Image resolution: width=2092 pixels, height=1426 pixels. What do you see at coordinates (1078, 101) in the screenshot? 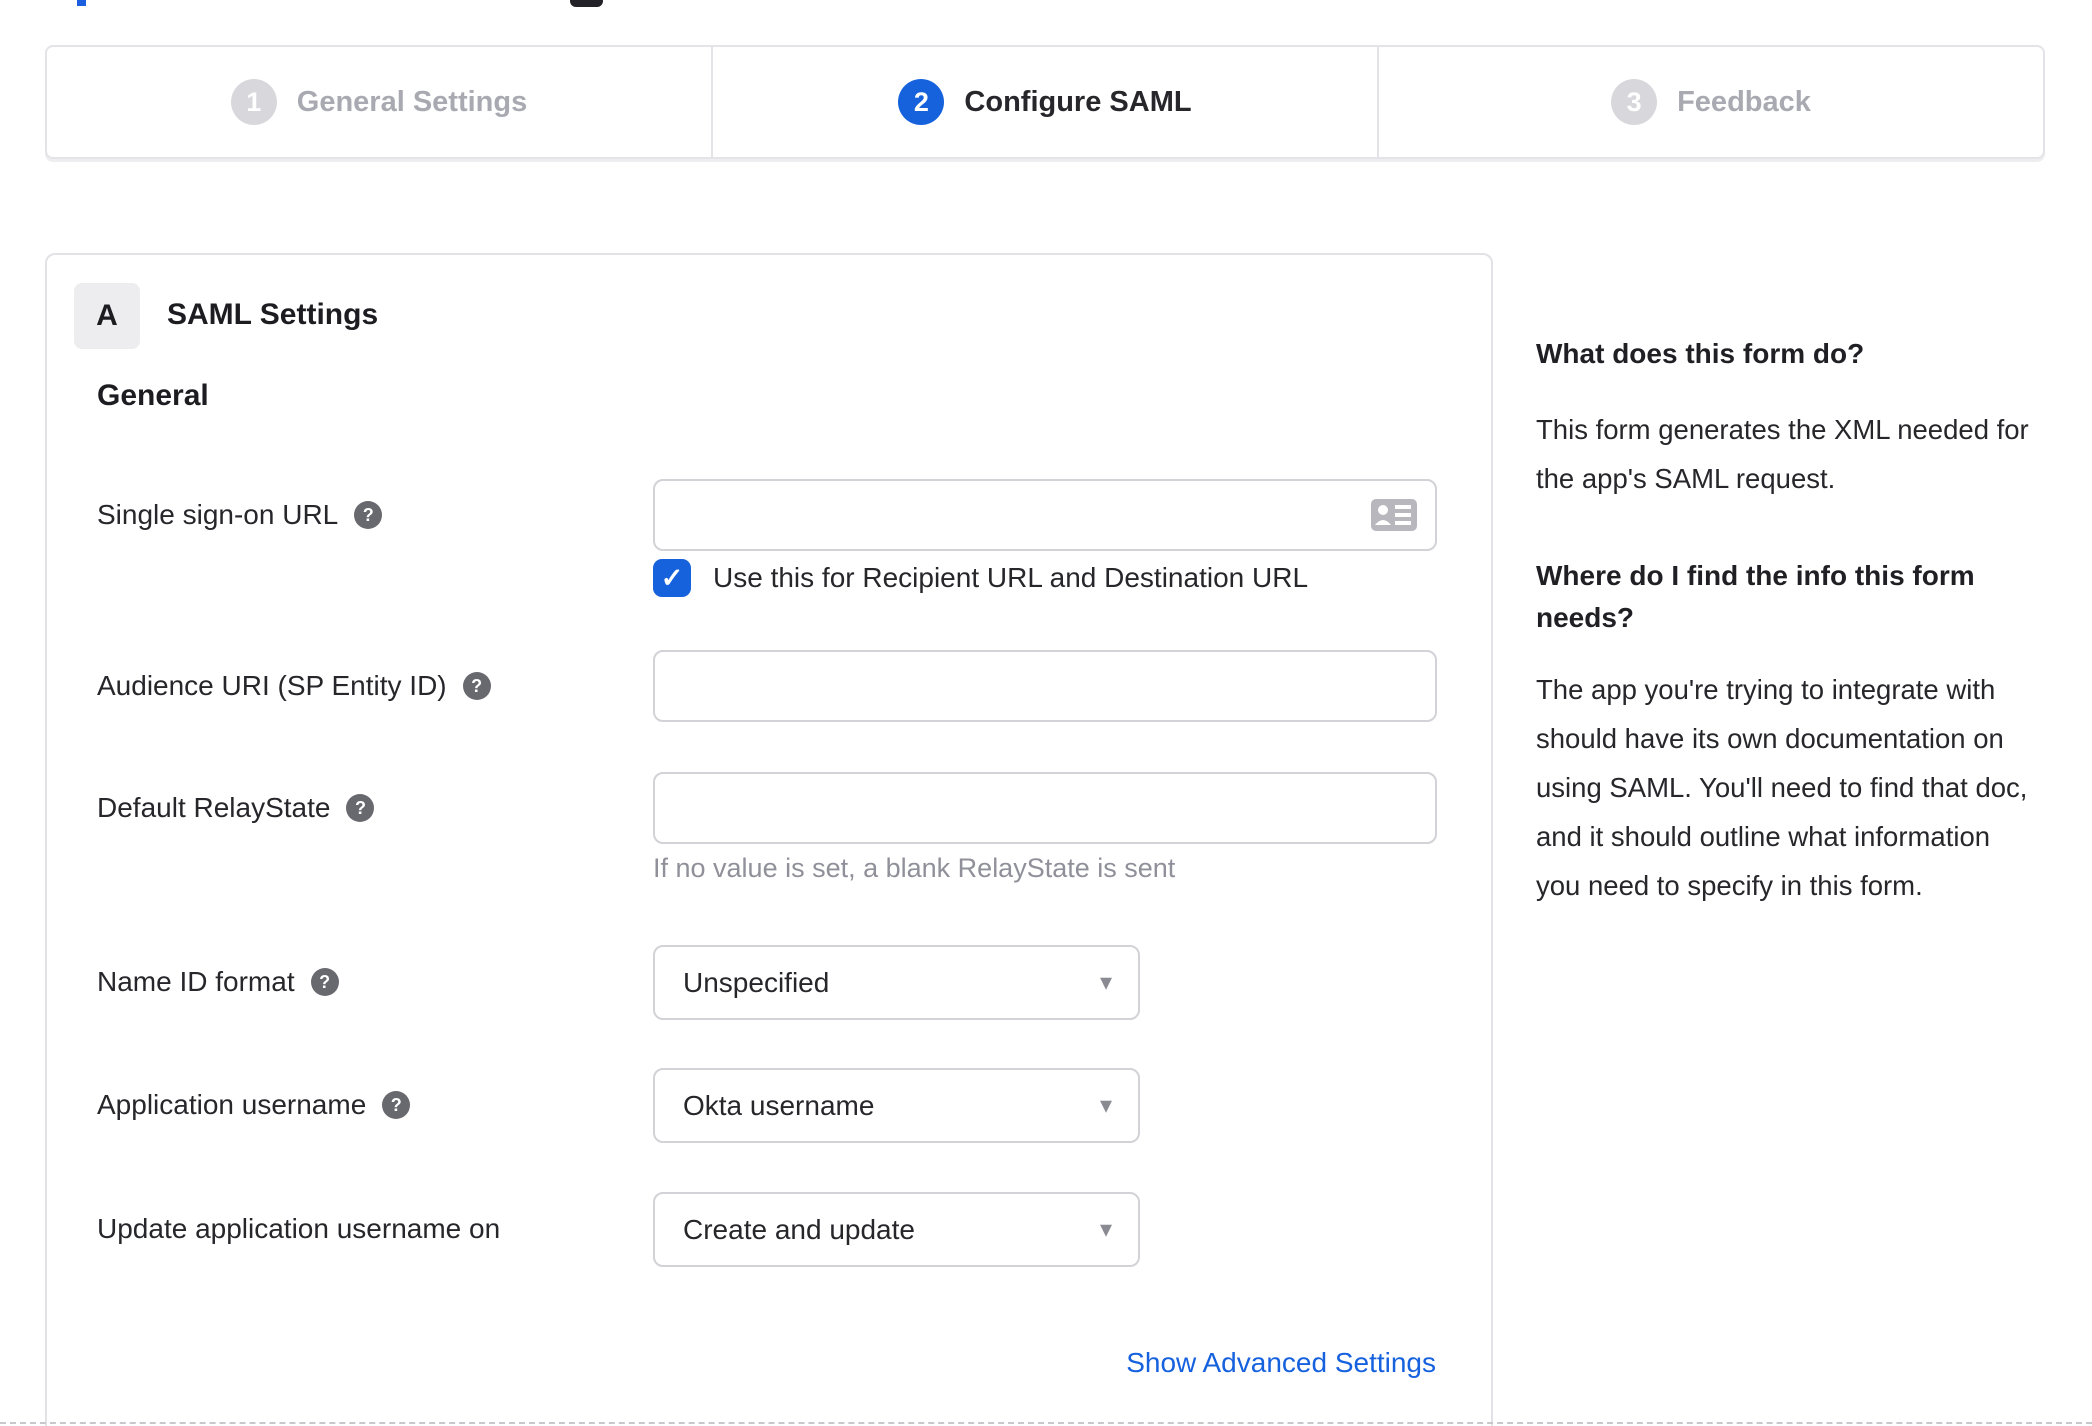
I see `step-2-label: Configure SAML` at bounding box center [1078, 101].